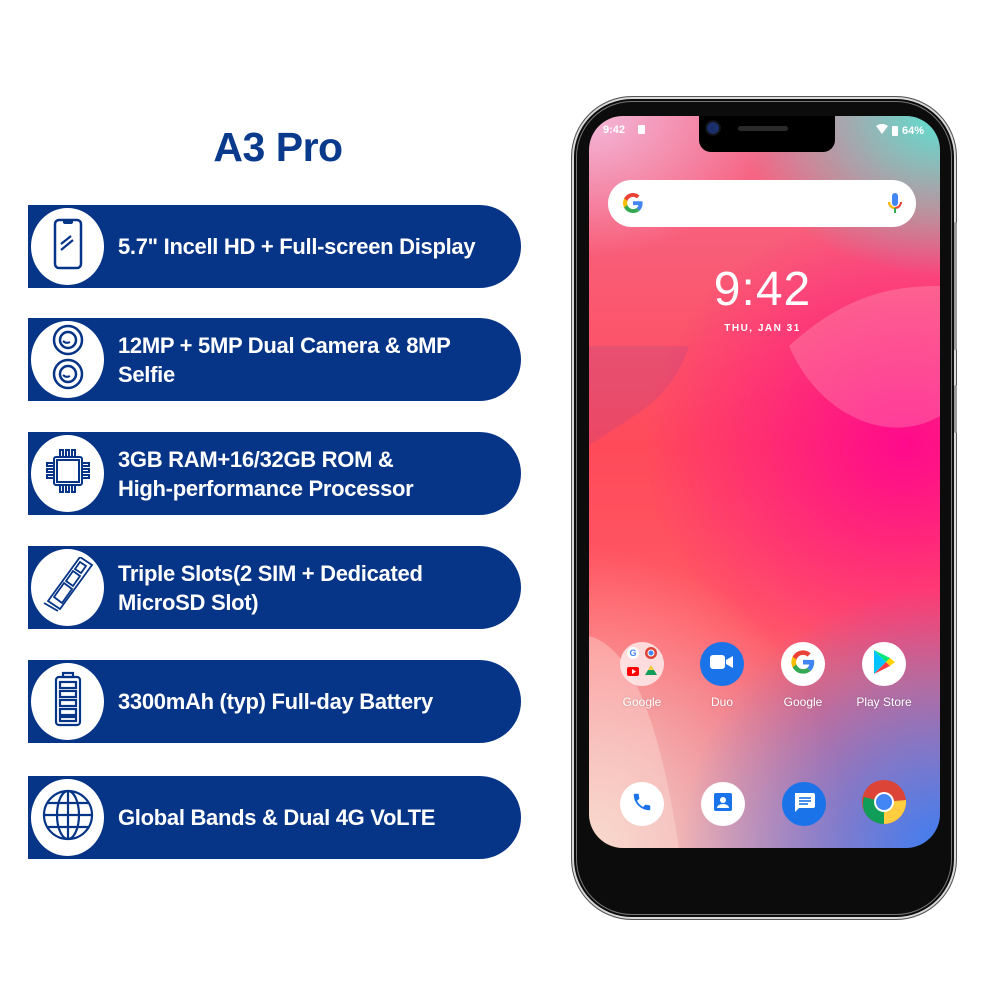 This screenshot has width=1000, height=1000. What do you see at coordinates (955, 286) in the screenshot?
I see `volume-button` at bounding box center [955, 286].